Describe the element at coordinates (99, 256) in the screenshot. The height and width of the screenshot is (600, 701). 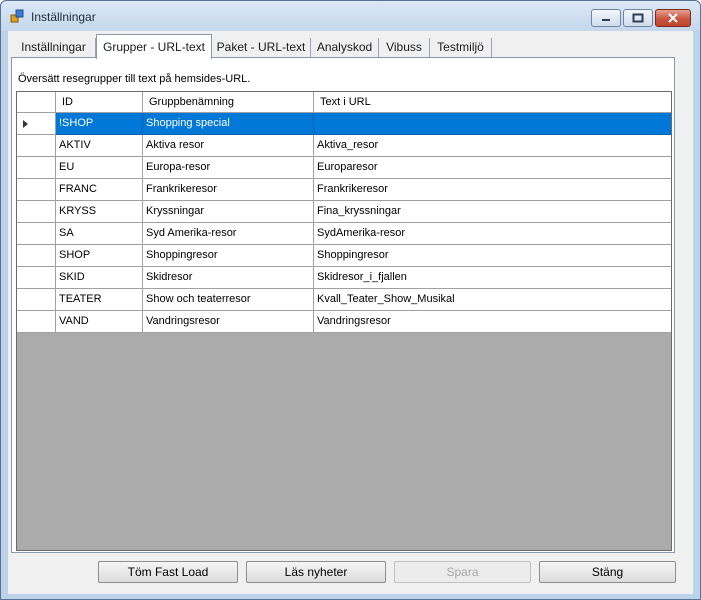
I see `cell-id: SHOP` at that location.